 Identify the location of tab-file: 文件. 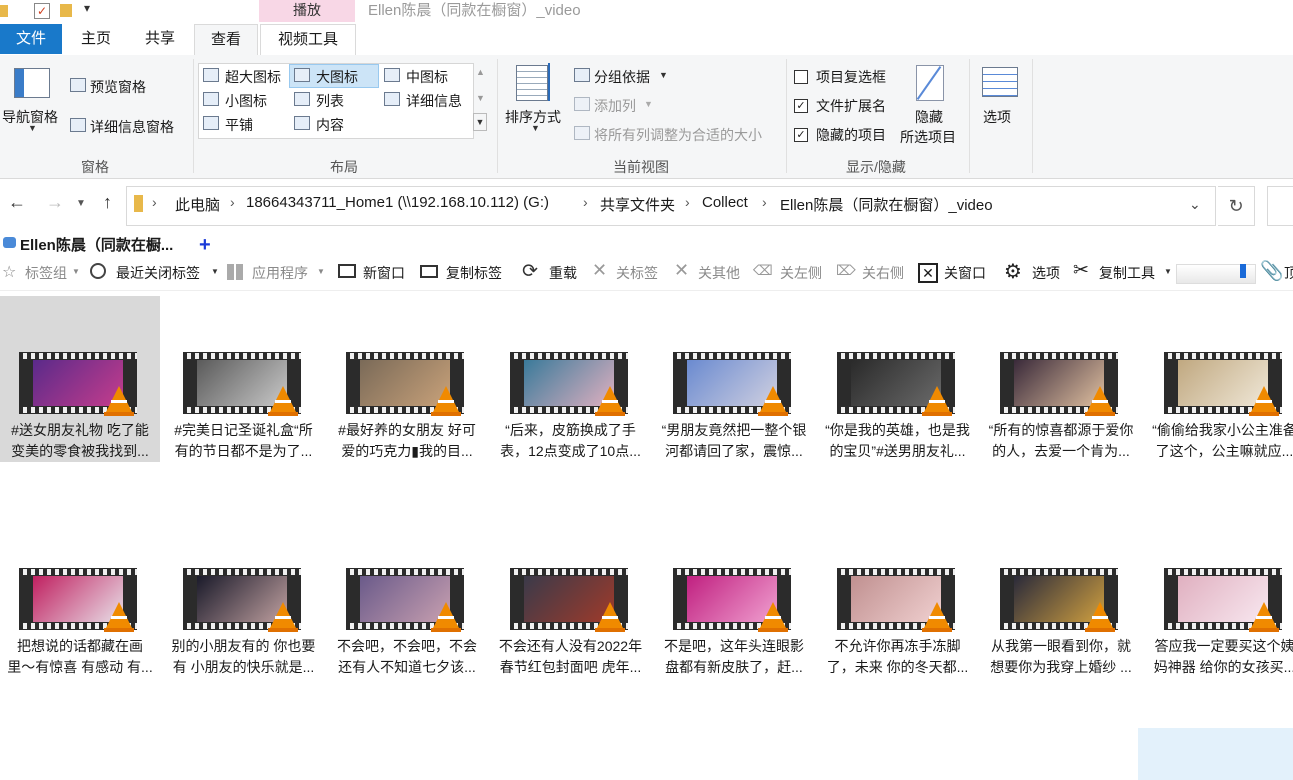
(31, 39).